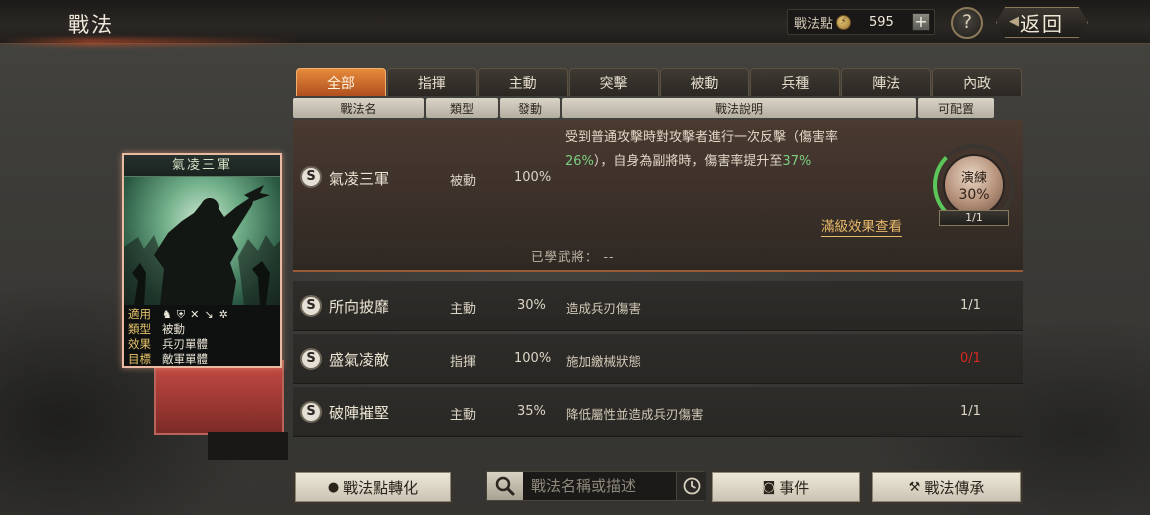 This screenshot has height=515, width=1150. Describe the element at coordinates (914, 487) in the screenshot. I see `hammer-icon: ⚒` at that location.